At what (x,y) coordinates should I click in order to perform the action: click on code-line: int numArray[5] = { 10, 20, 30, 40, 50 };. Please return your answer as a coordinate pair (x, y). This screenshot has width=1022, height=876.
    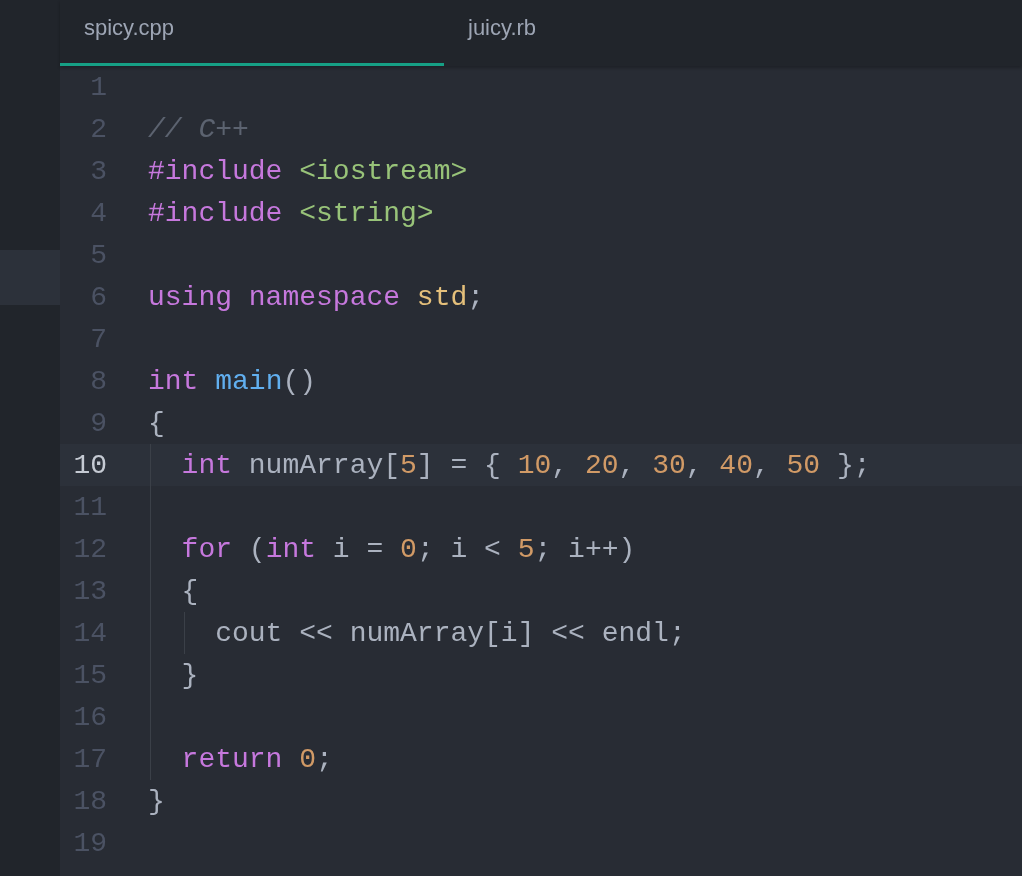
    Looking at the image, I should click on (525, 465).